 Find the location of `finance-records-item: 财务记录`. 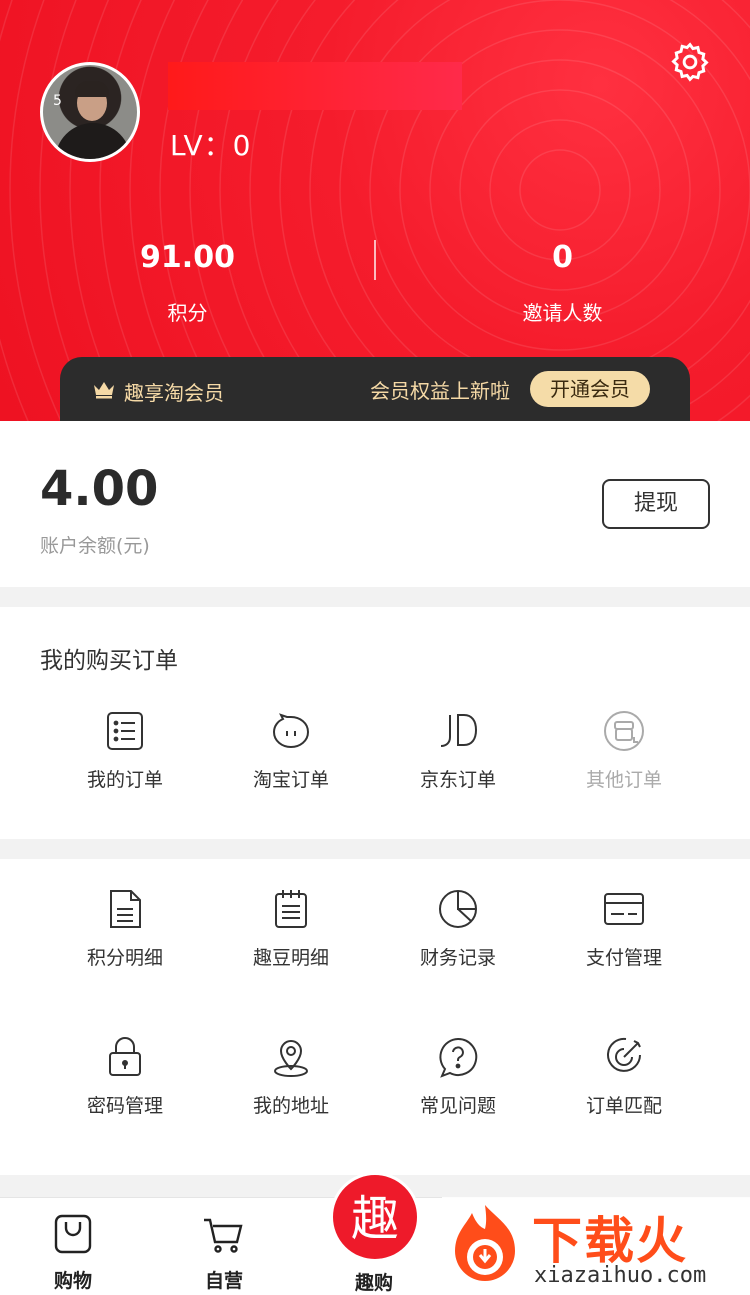

finance-records-item: 财务记录 is located at coordinates (458, 928).